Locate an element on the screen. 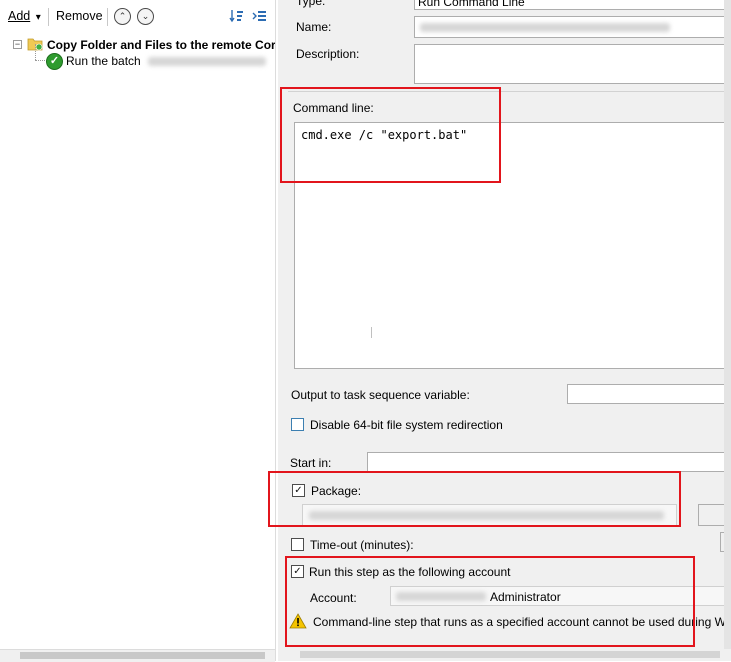 The image size is (731, 662). tree-step-item: Run the batch is located at coordinates (166, 61).